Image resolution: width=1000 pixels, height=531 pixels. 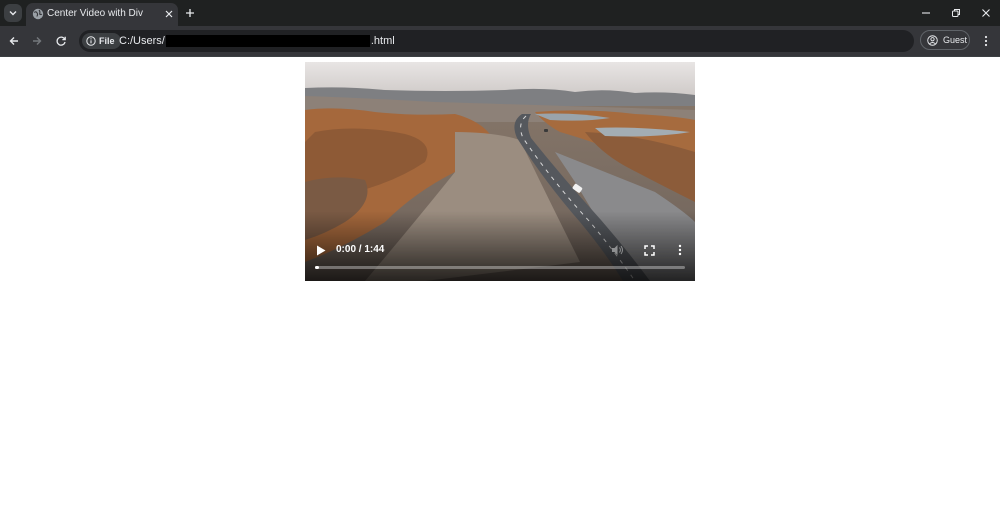 I want to click on tab-close-button, so click(x=169, y=14).